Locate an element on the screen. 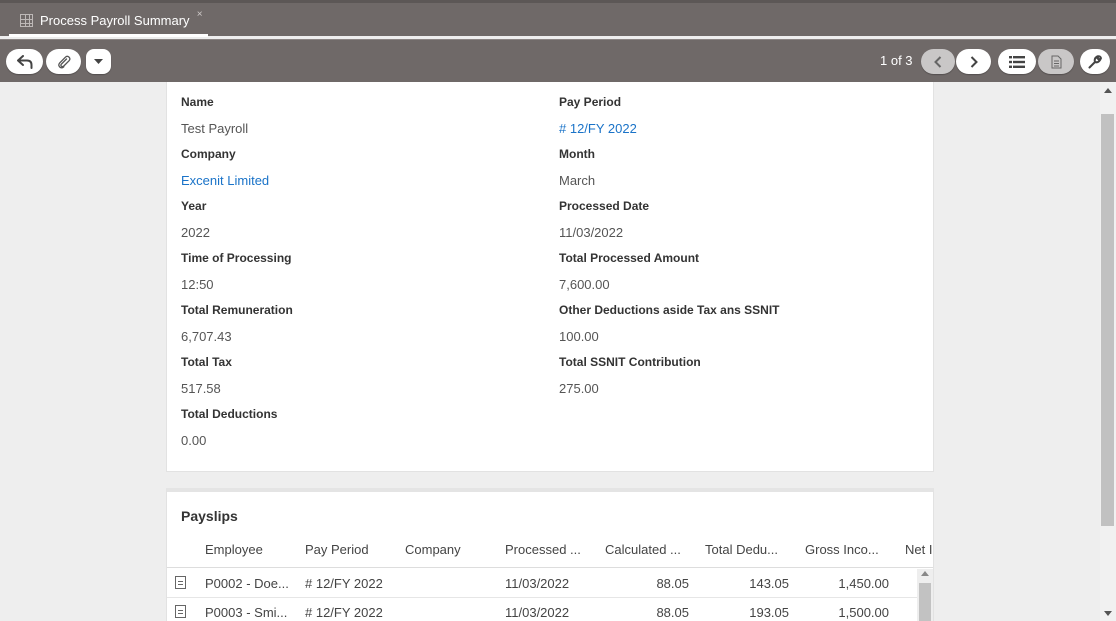 The width and height of the screenshot is (1116, 621). field-value: March is located at coordinates (577, 180).